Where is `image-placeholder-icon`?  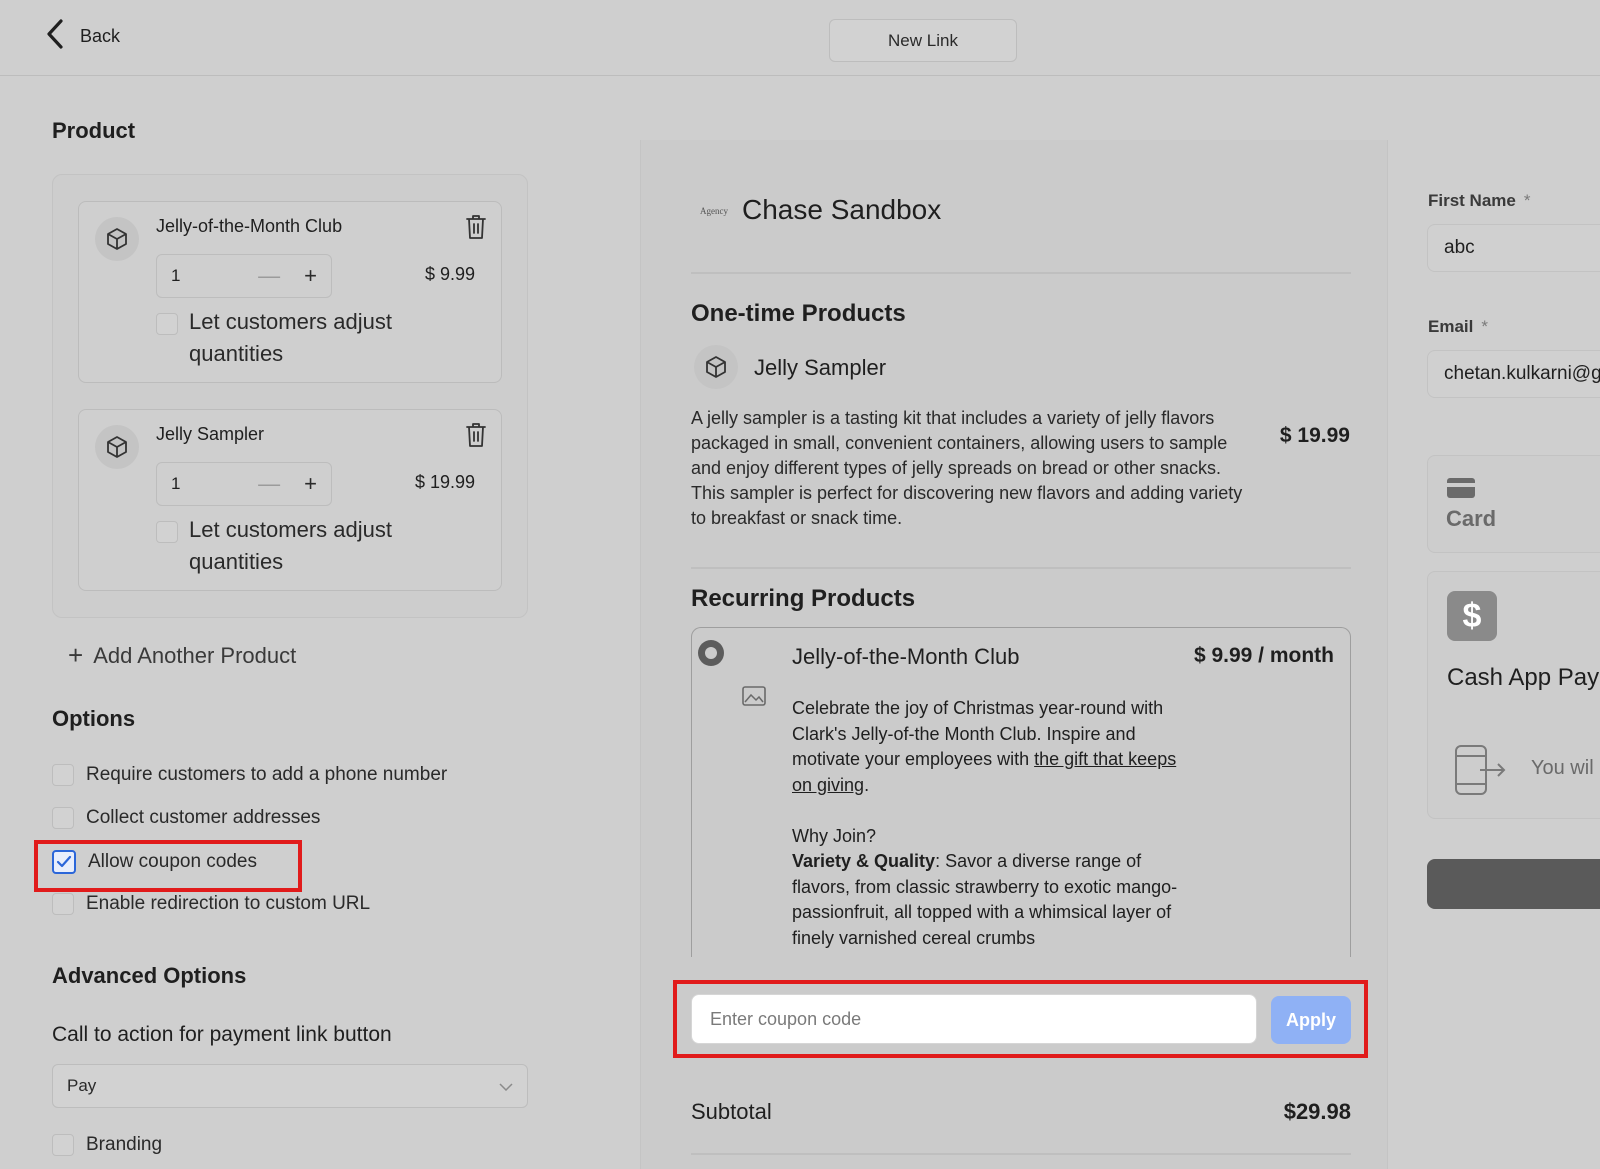 image-placeholder-icon is located at coordinates (754, 698).